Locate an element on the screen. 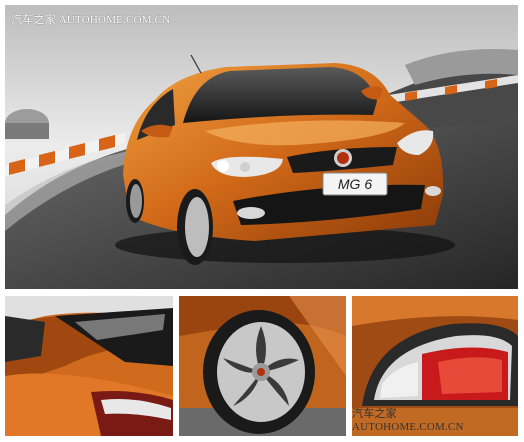 This screenshot has height=442, width=524. detail-photo-wheel is located at coordinates (262, 366).